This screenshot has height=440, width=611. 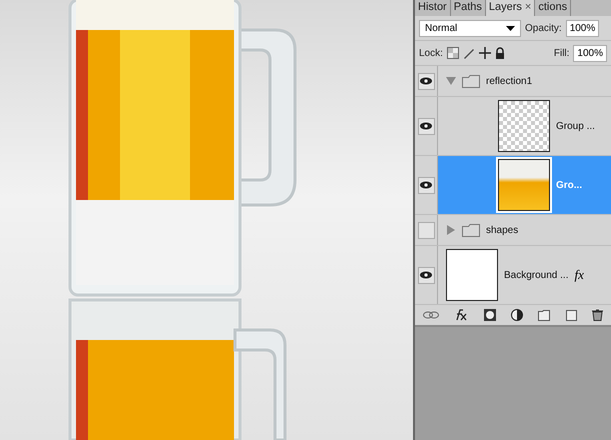 What do you see at coordinates (502, 230) in the screenshot?
I see `layer-name: shapes` at bounding box center [502, 230].